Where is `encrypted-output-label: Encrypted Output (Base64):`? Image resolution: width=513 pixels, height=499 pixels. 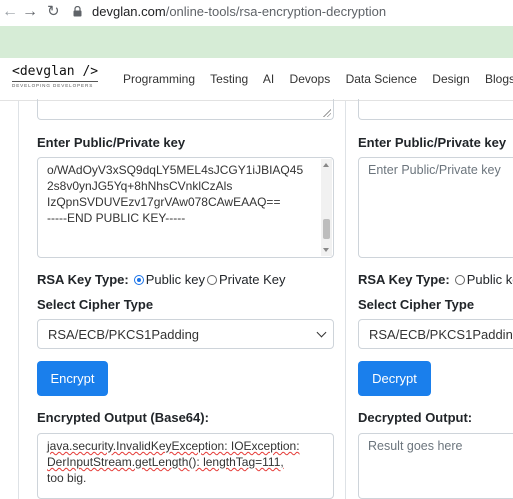
encrypted-output-label: Encrypted Output (Base64): is located at coordinates (123, 417).